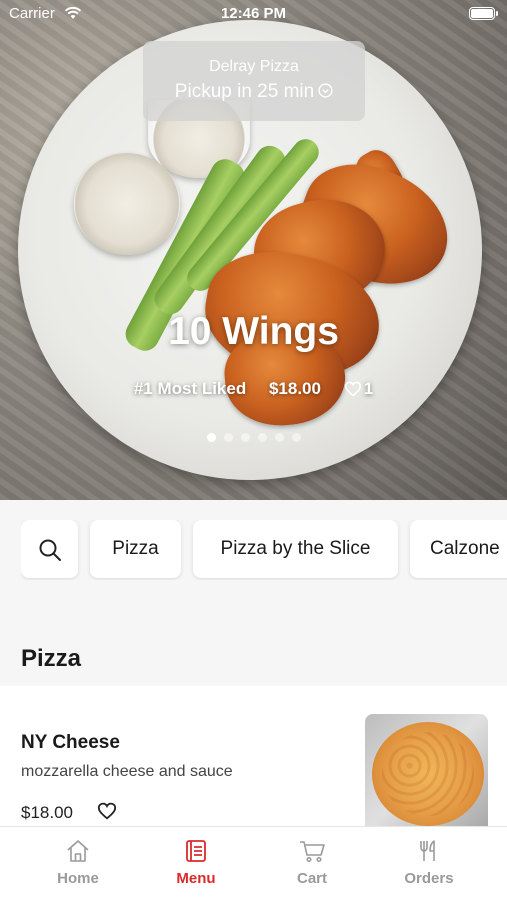 The image size is (507, 900). I want to click on category-chip-pizza: Pizza, so click(135, 549).